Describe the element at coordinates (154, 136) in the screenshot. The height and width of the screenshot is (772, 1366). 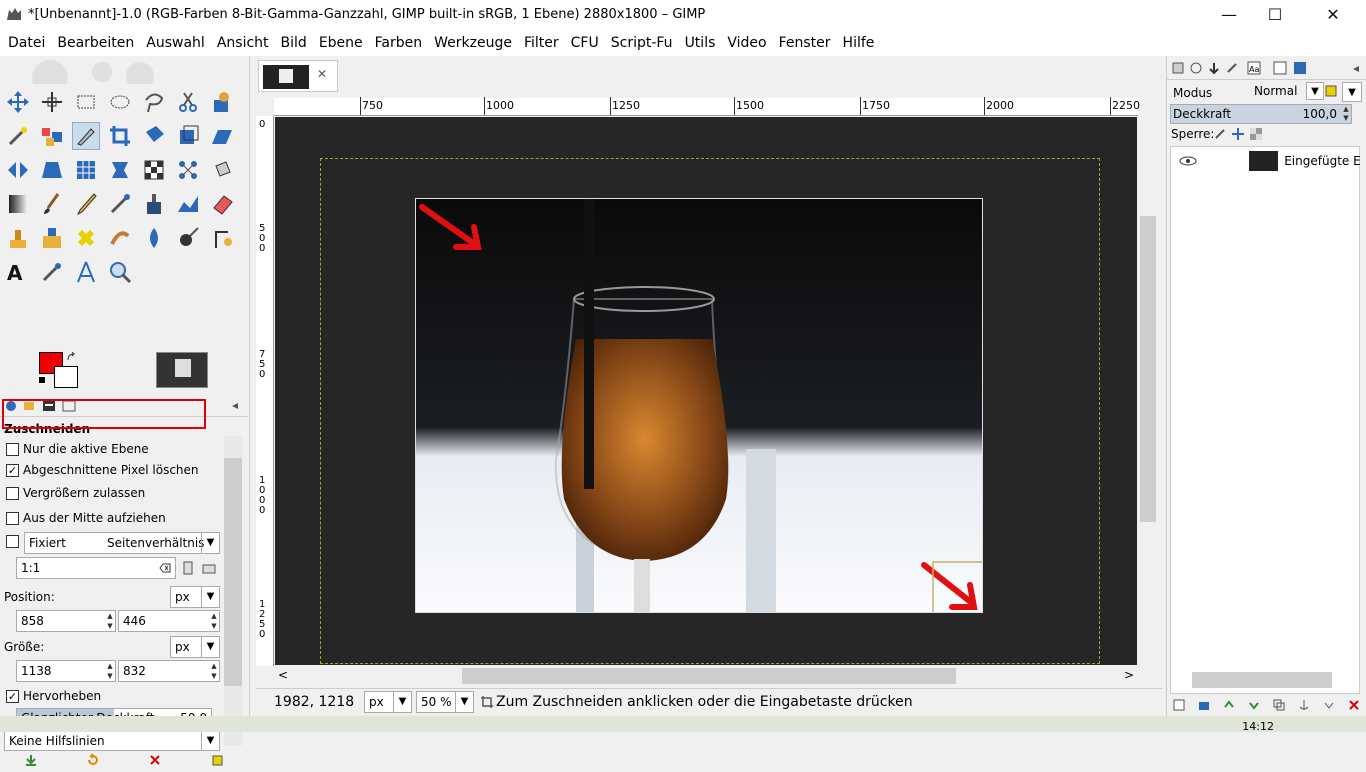
I see `unified-transform-icon` at that location.